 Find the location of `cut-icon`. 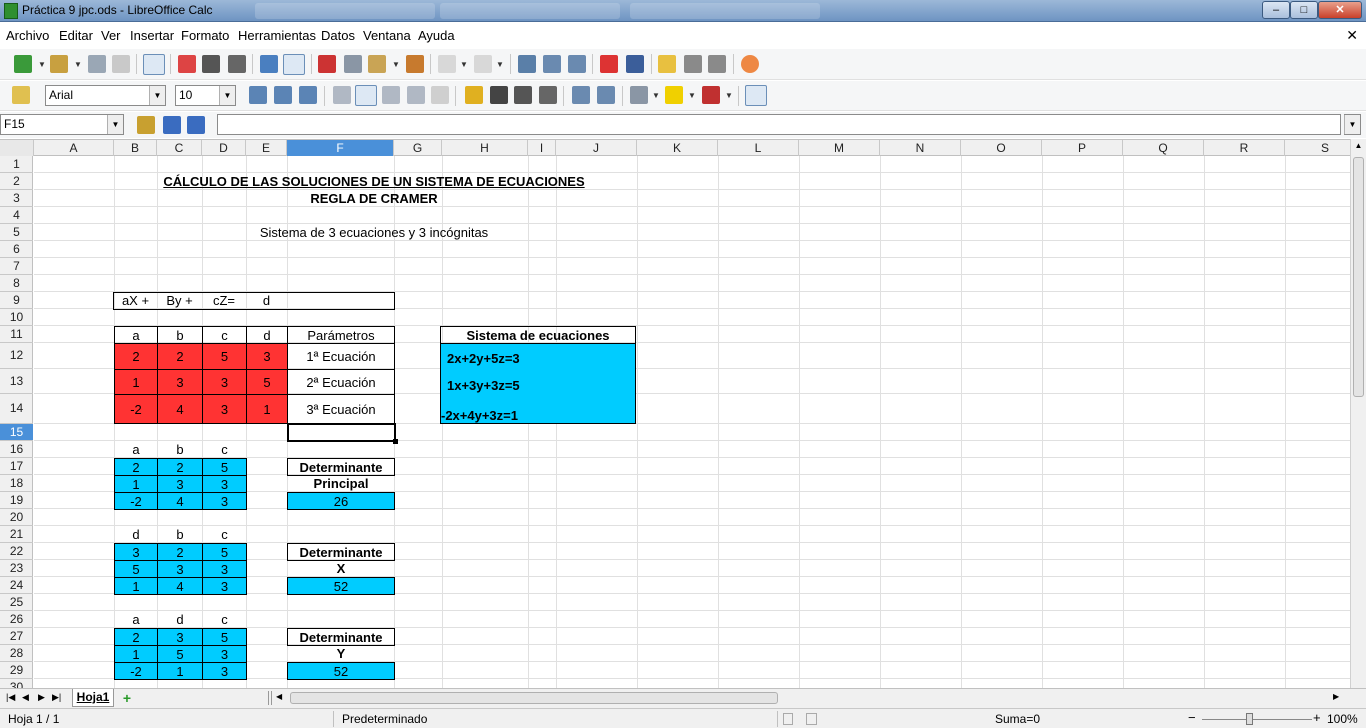

cut-icon is located at coordinates (327, 64).